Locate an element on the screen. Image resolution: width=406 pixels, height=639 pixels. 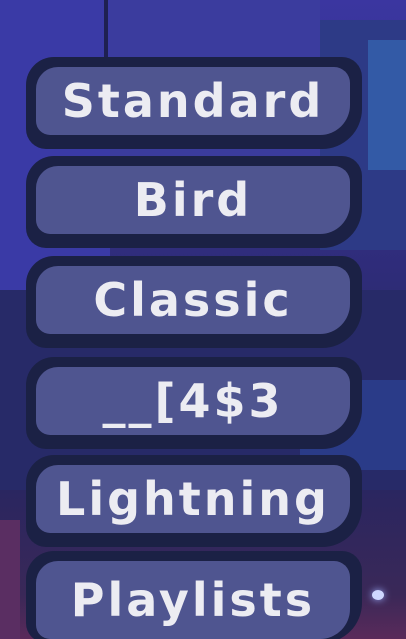
secret-mode-button: __[4$3 is located at coordinates (194, 403).